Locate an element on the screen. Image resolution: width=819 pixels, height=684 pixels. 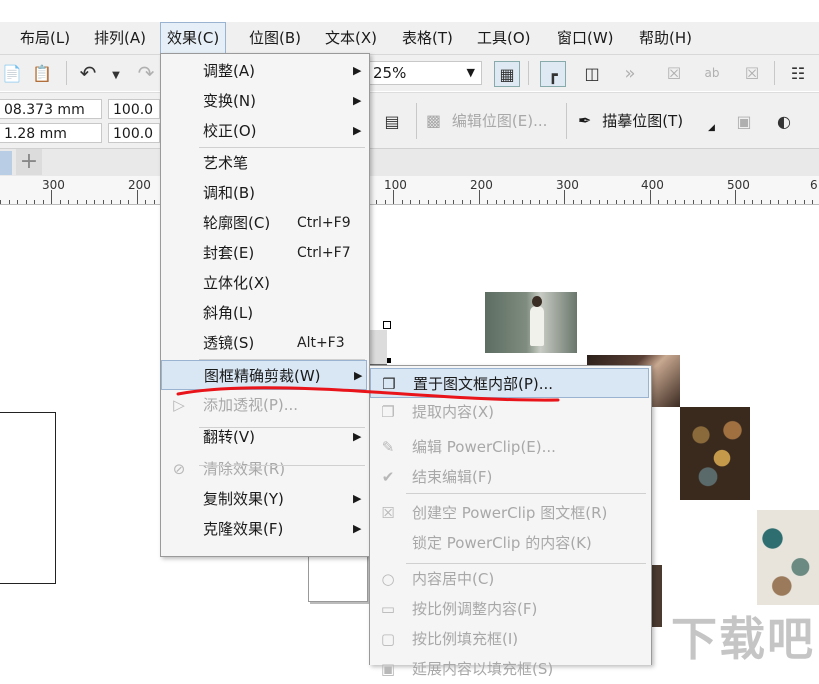
powerclip-menu-item: ▢ 按比例填充框(I) is located at coordinates (509, 639).